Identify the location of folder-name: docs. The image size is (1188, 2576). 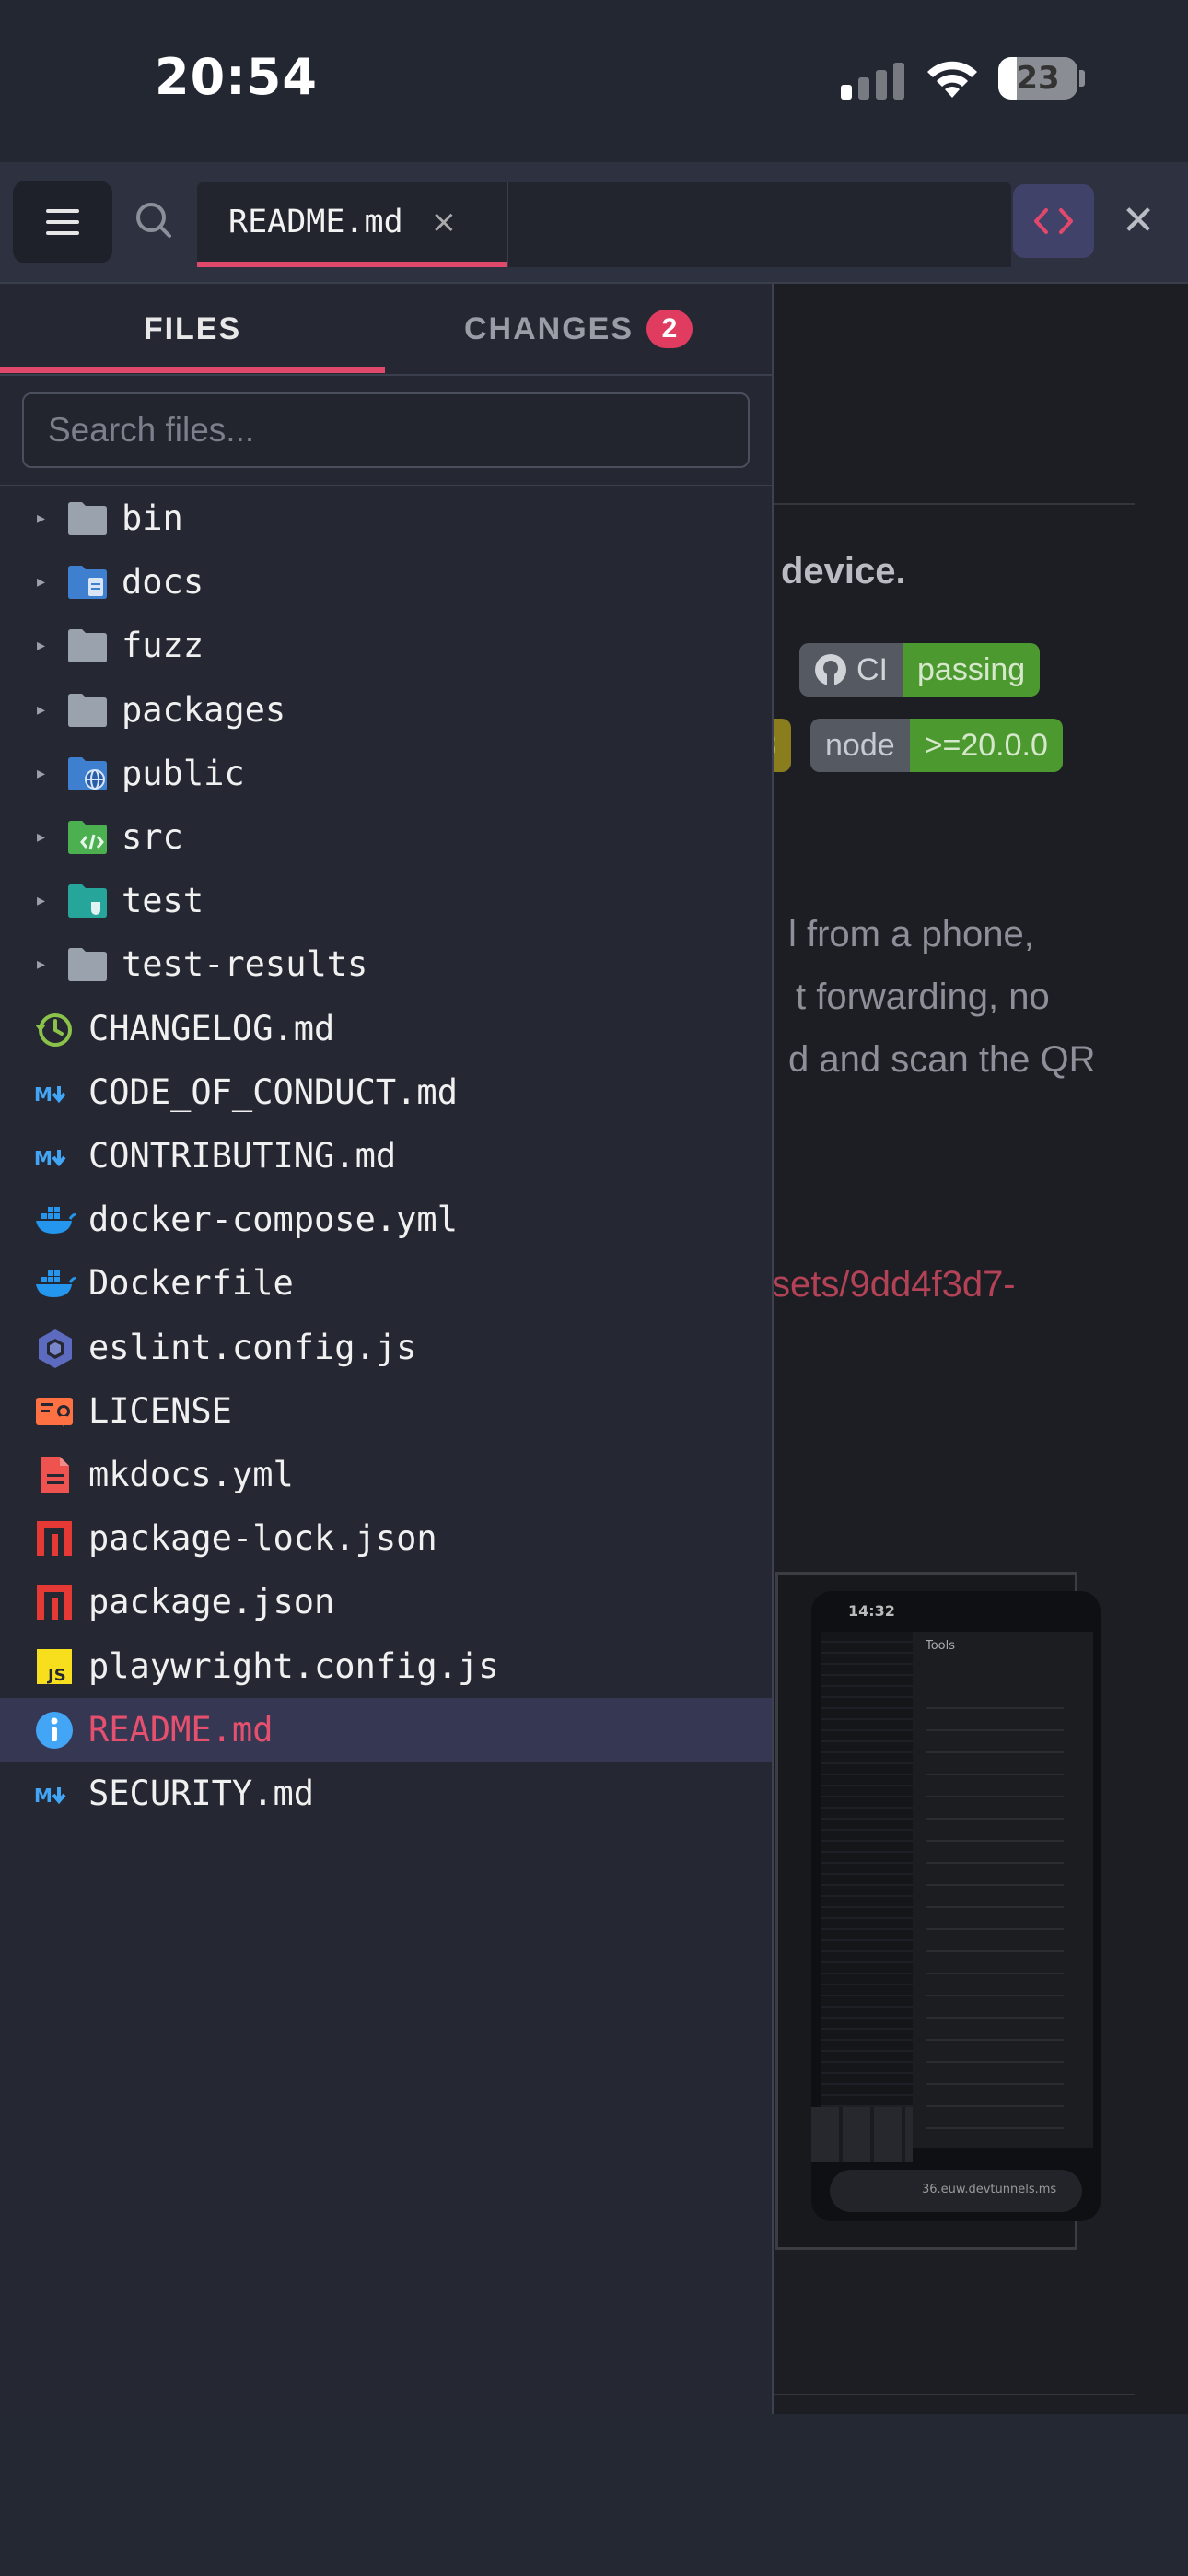
(163, 582).